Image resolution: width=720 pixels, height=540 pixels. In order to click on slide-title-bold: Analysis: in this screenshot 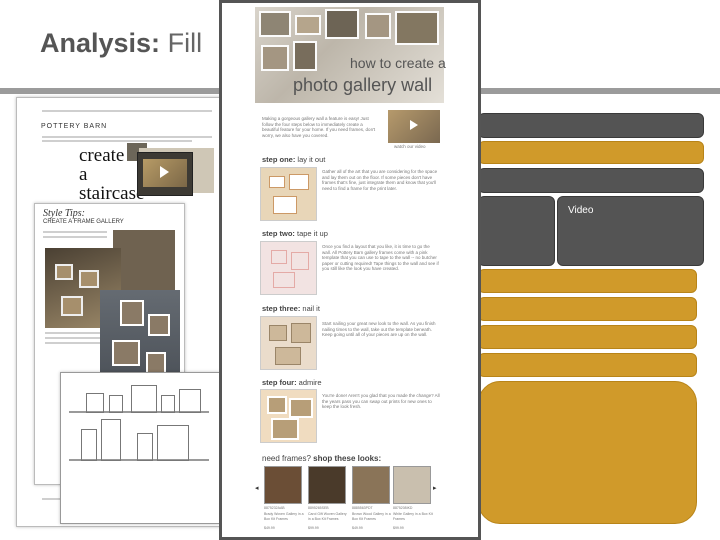, I will do `click(100, 43)`.